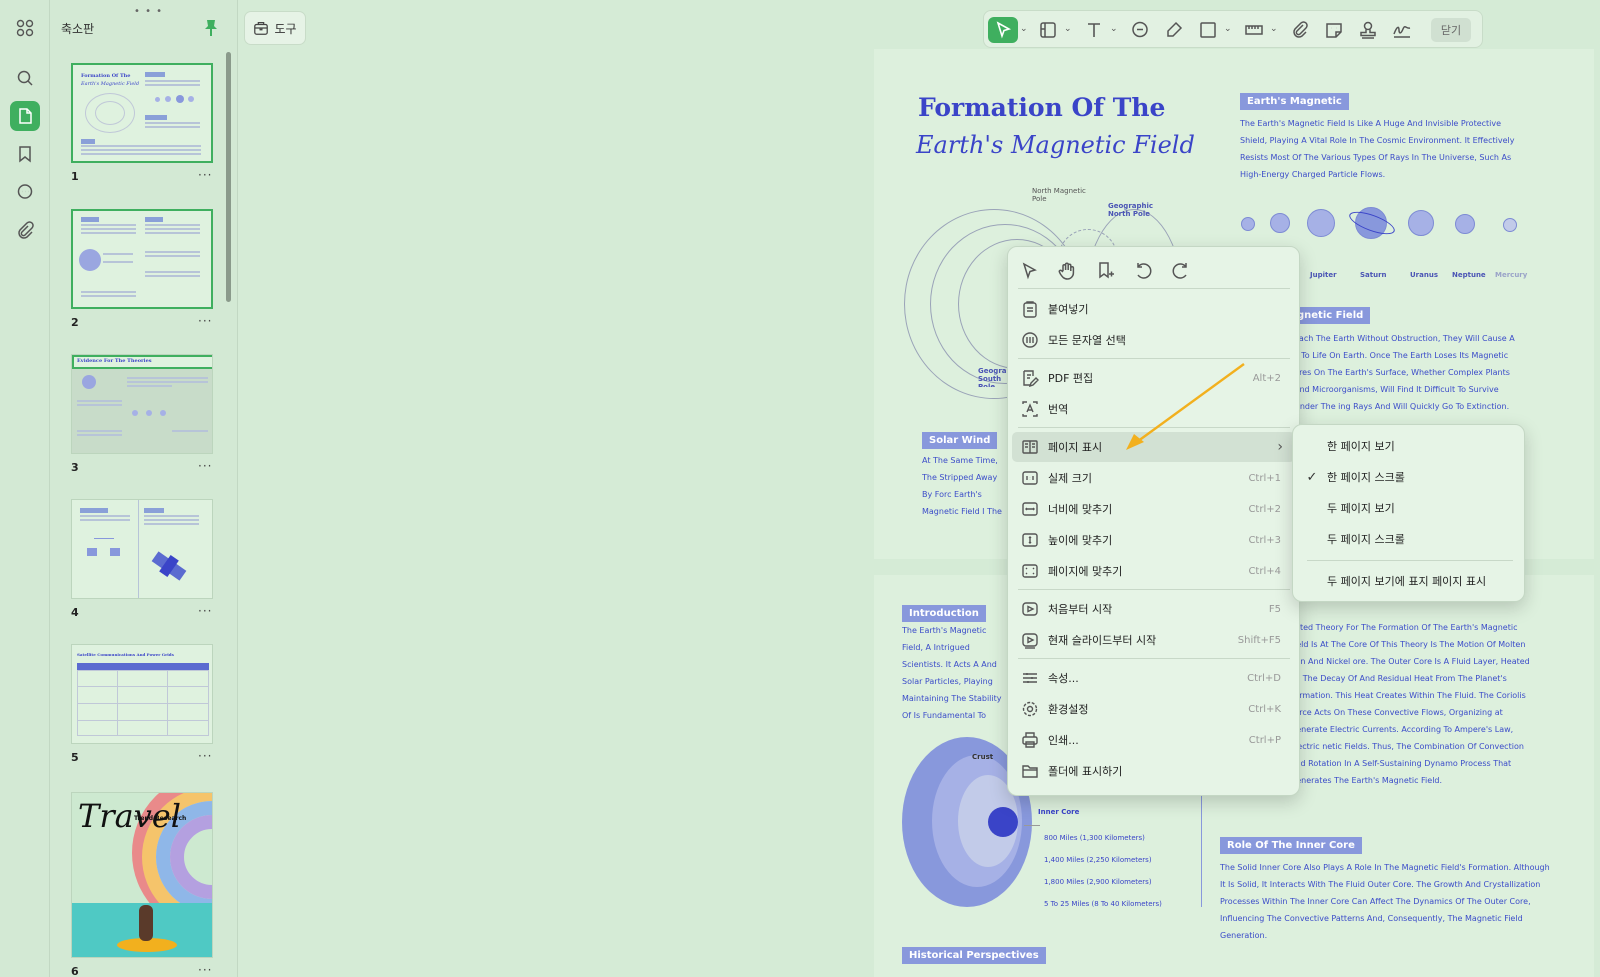 The image size is (1600, 977). I want to click on planet-label: Saturn, so click(1373, 275).